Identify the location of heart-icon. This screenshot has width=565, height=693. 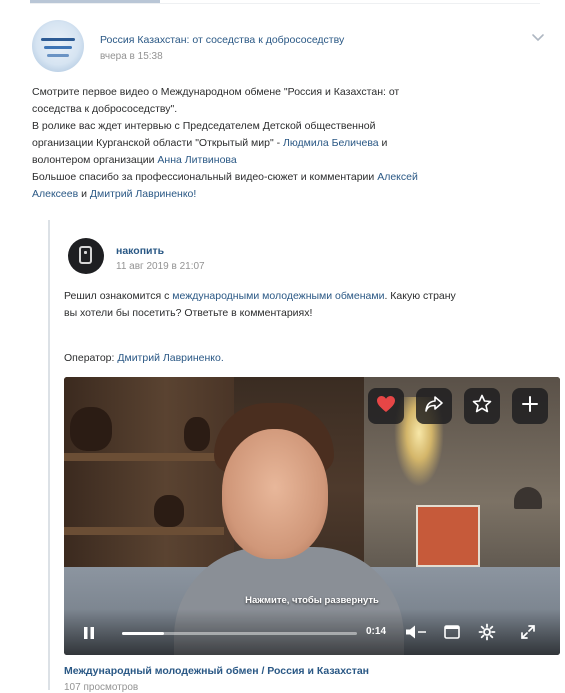
(386, 406).